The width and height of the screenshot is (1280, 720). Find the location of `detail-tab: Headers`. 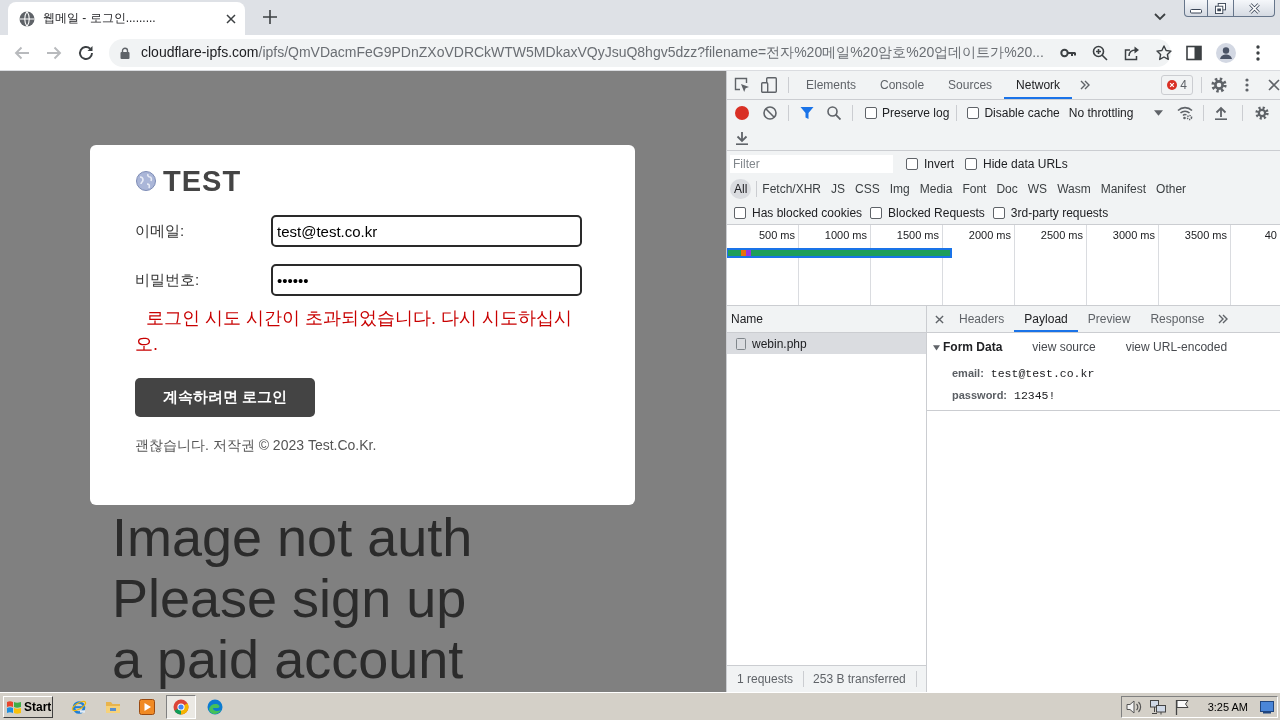

detail-tab: Headers is located at coordinates (982, 319).